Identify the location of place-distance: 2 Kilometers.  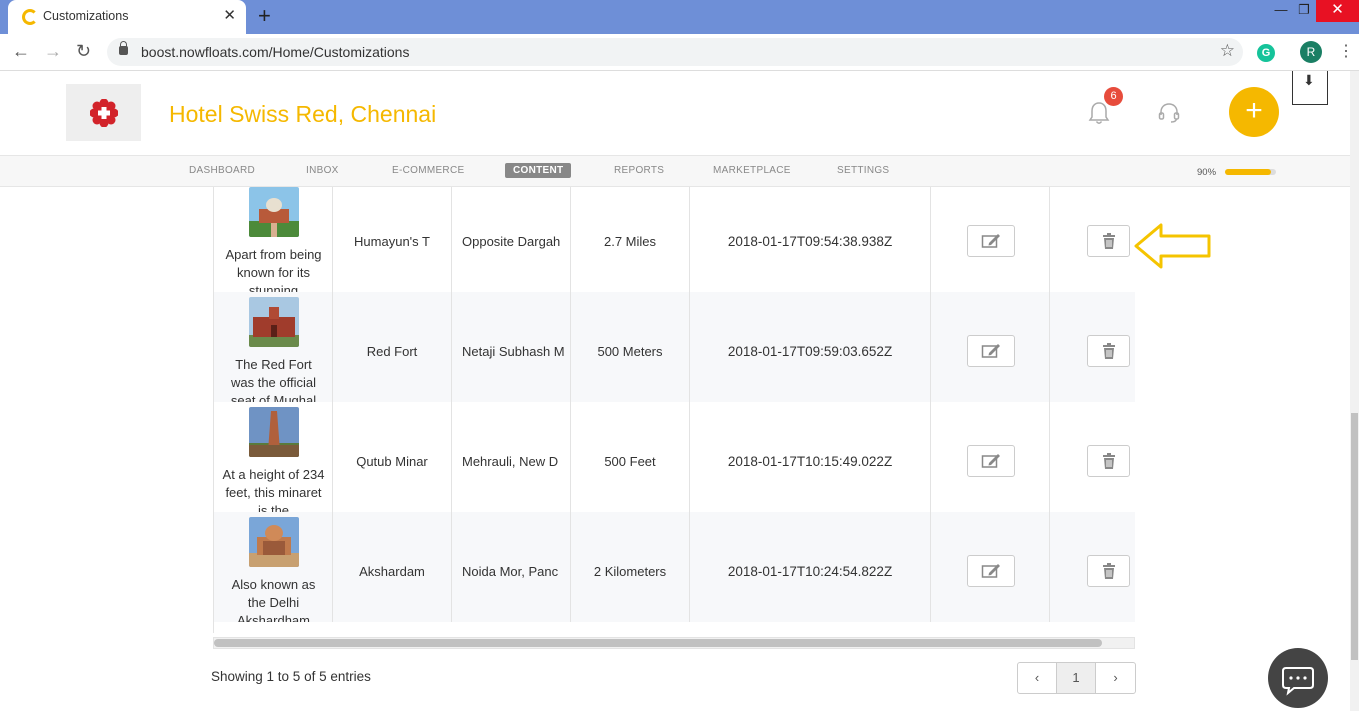
(630, 571).